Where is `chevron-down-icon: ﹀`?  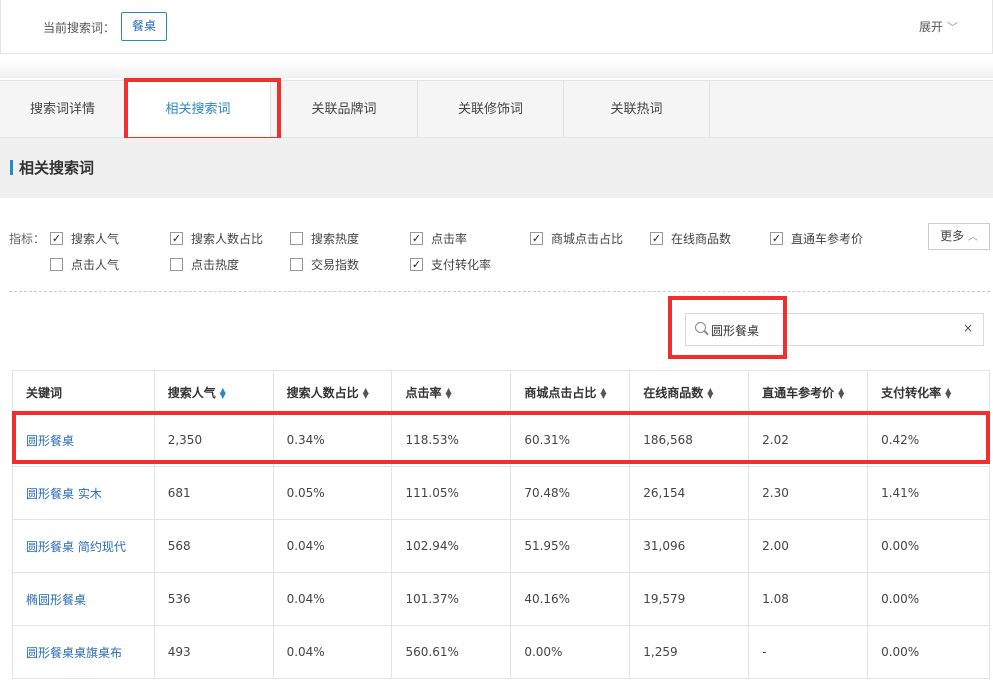 chevron-down-icon: ﹀ is located at coordinates (952, 27).